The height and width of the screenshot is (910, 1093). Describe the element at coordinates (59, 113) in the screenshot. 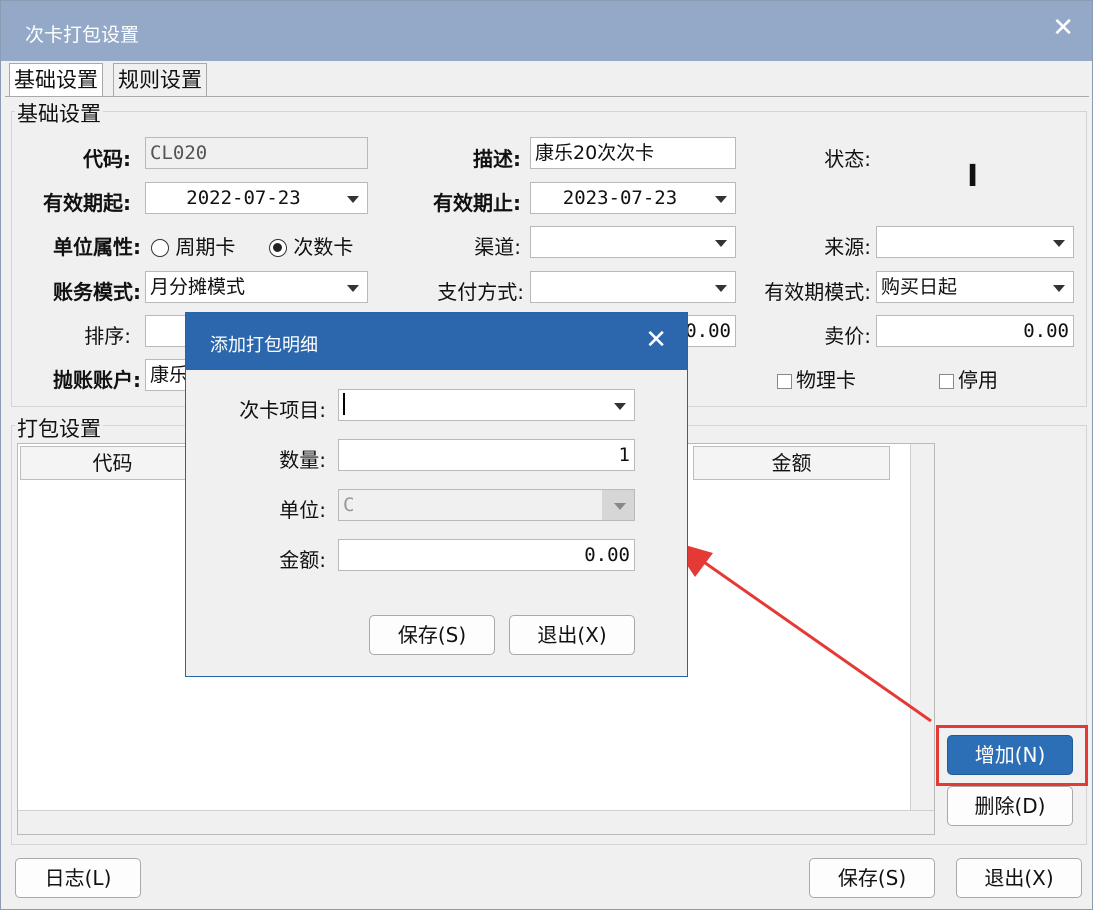

I see `basic-group-title: 基础设置` at that location.